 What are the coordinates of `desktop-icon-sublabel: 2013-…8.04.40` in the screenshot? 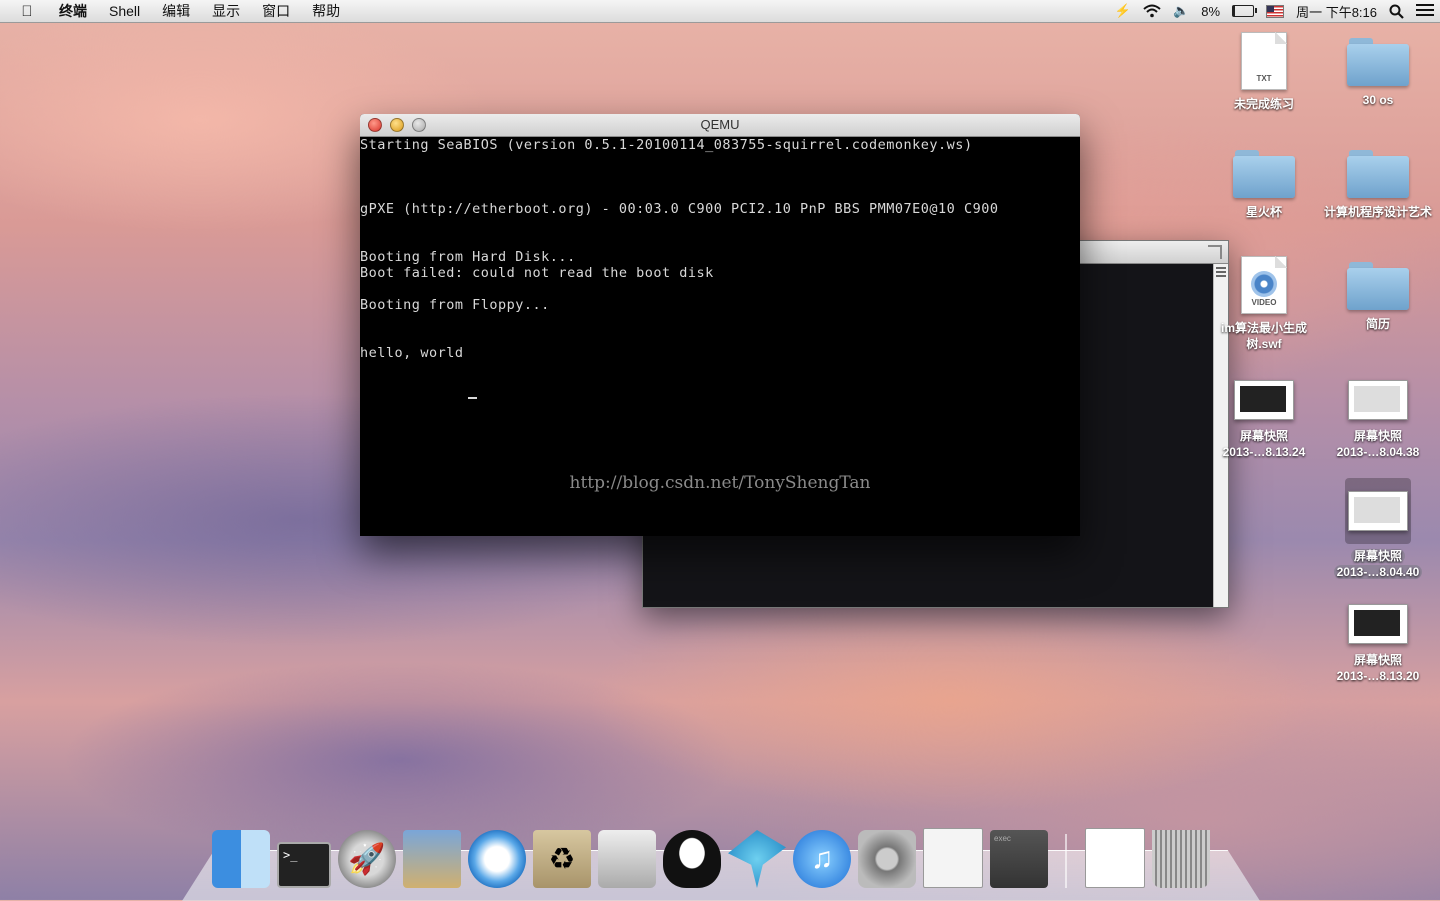 It's located at (1378, 572).